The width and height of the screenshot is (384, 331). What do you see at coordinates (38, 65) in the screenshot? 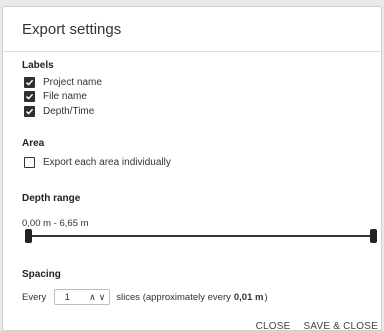
I see `labels-heading: Labels` at bounding box center [38, 65].